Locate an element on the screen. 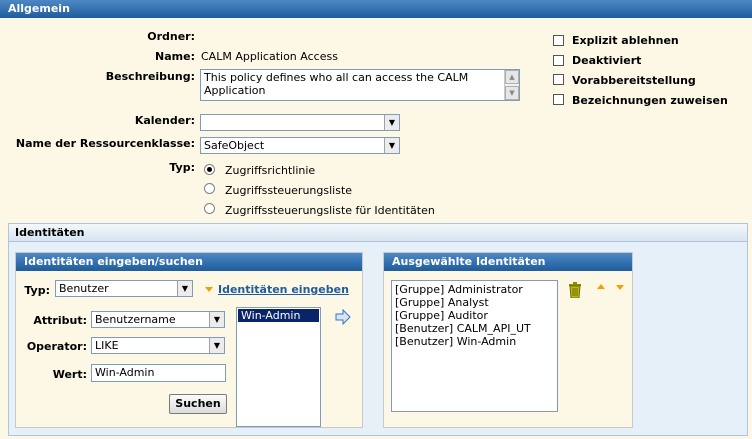 The image size is (752, 439). search-button: Suchen is located at coordinates (198, 404).